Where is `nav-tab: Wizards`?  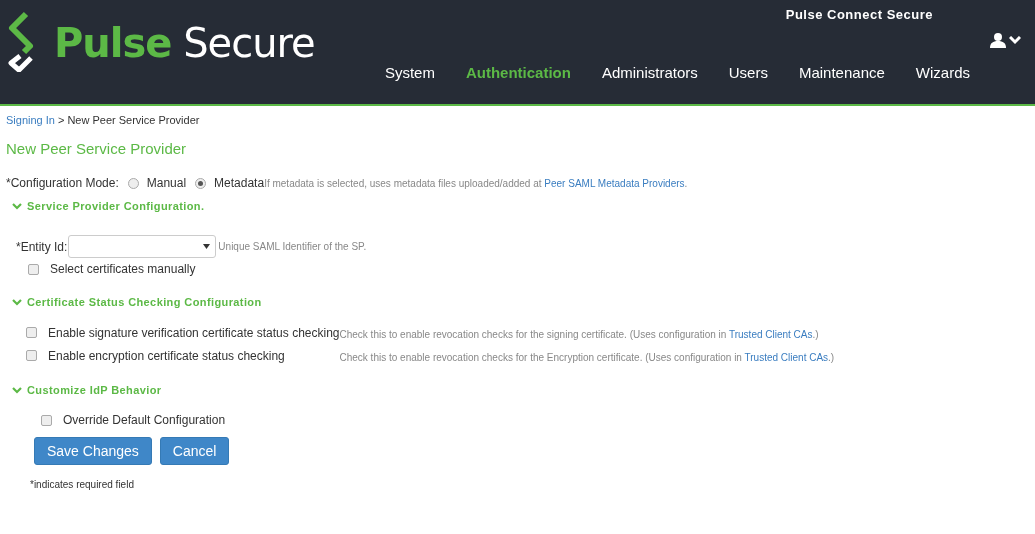 nav-tab: Wizards is located at coordinates (942, 72).